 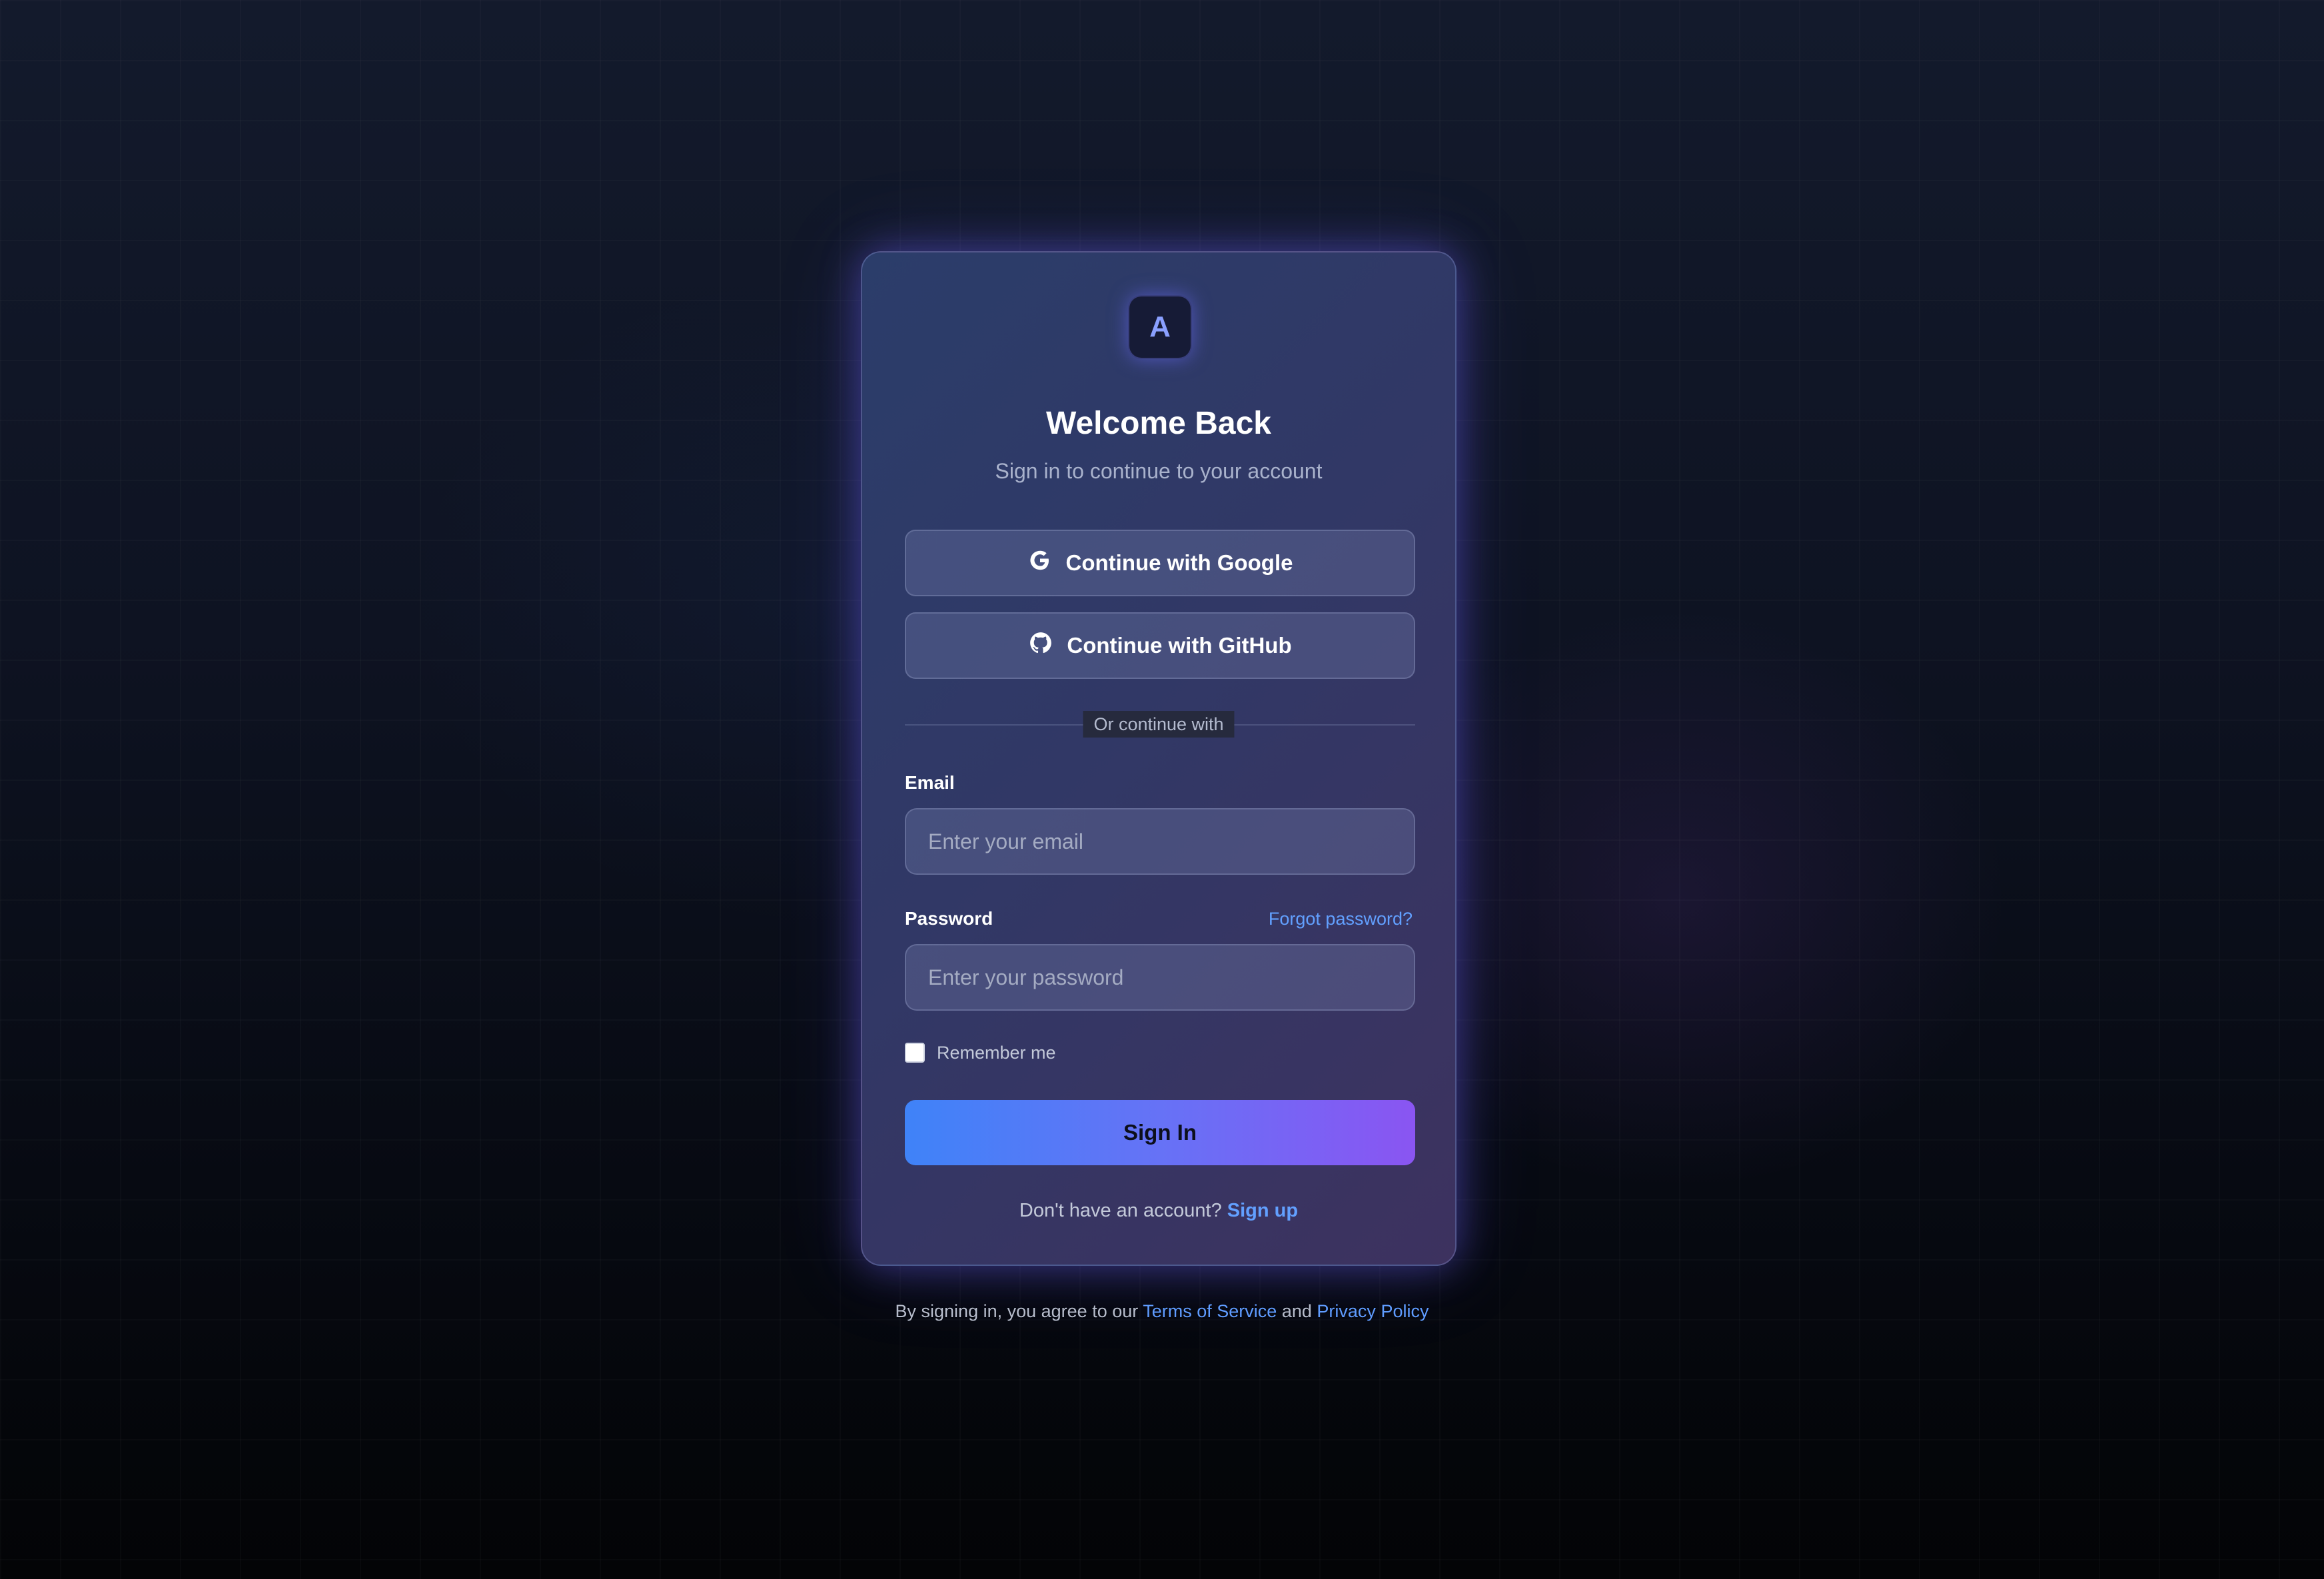 What do you see at coordinates (1159, 724) in the screenshot?
I see `divider-label: Or continue with` at bounding box center [1159, 724].